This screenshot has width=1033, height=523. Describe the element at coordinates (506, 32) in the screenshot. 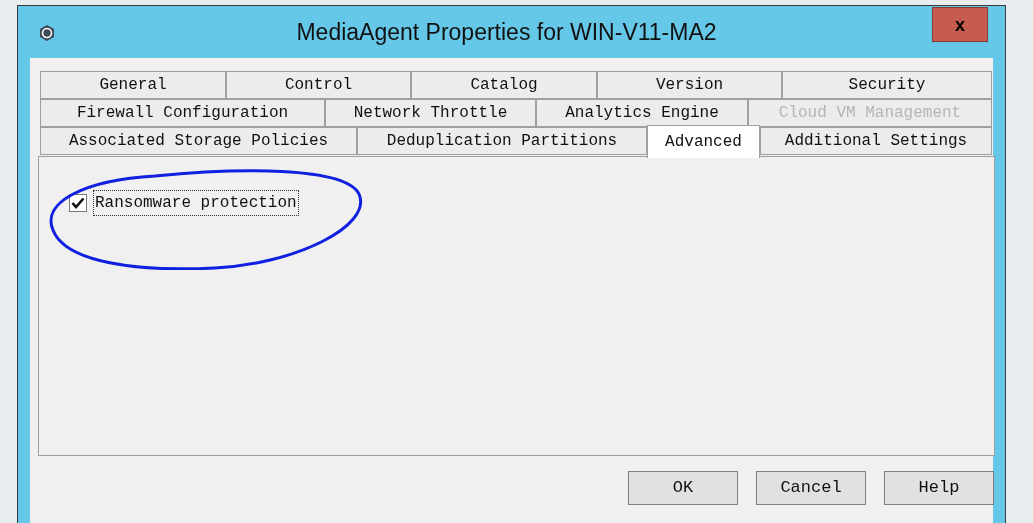

I see `window-title: MediaAgent Properties for WIN-V11-MA2` at that location.